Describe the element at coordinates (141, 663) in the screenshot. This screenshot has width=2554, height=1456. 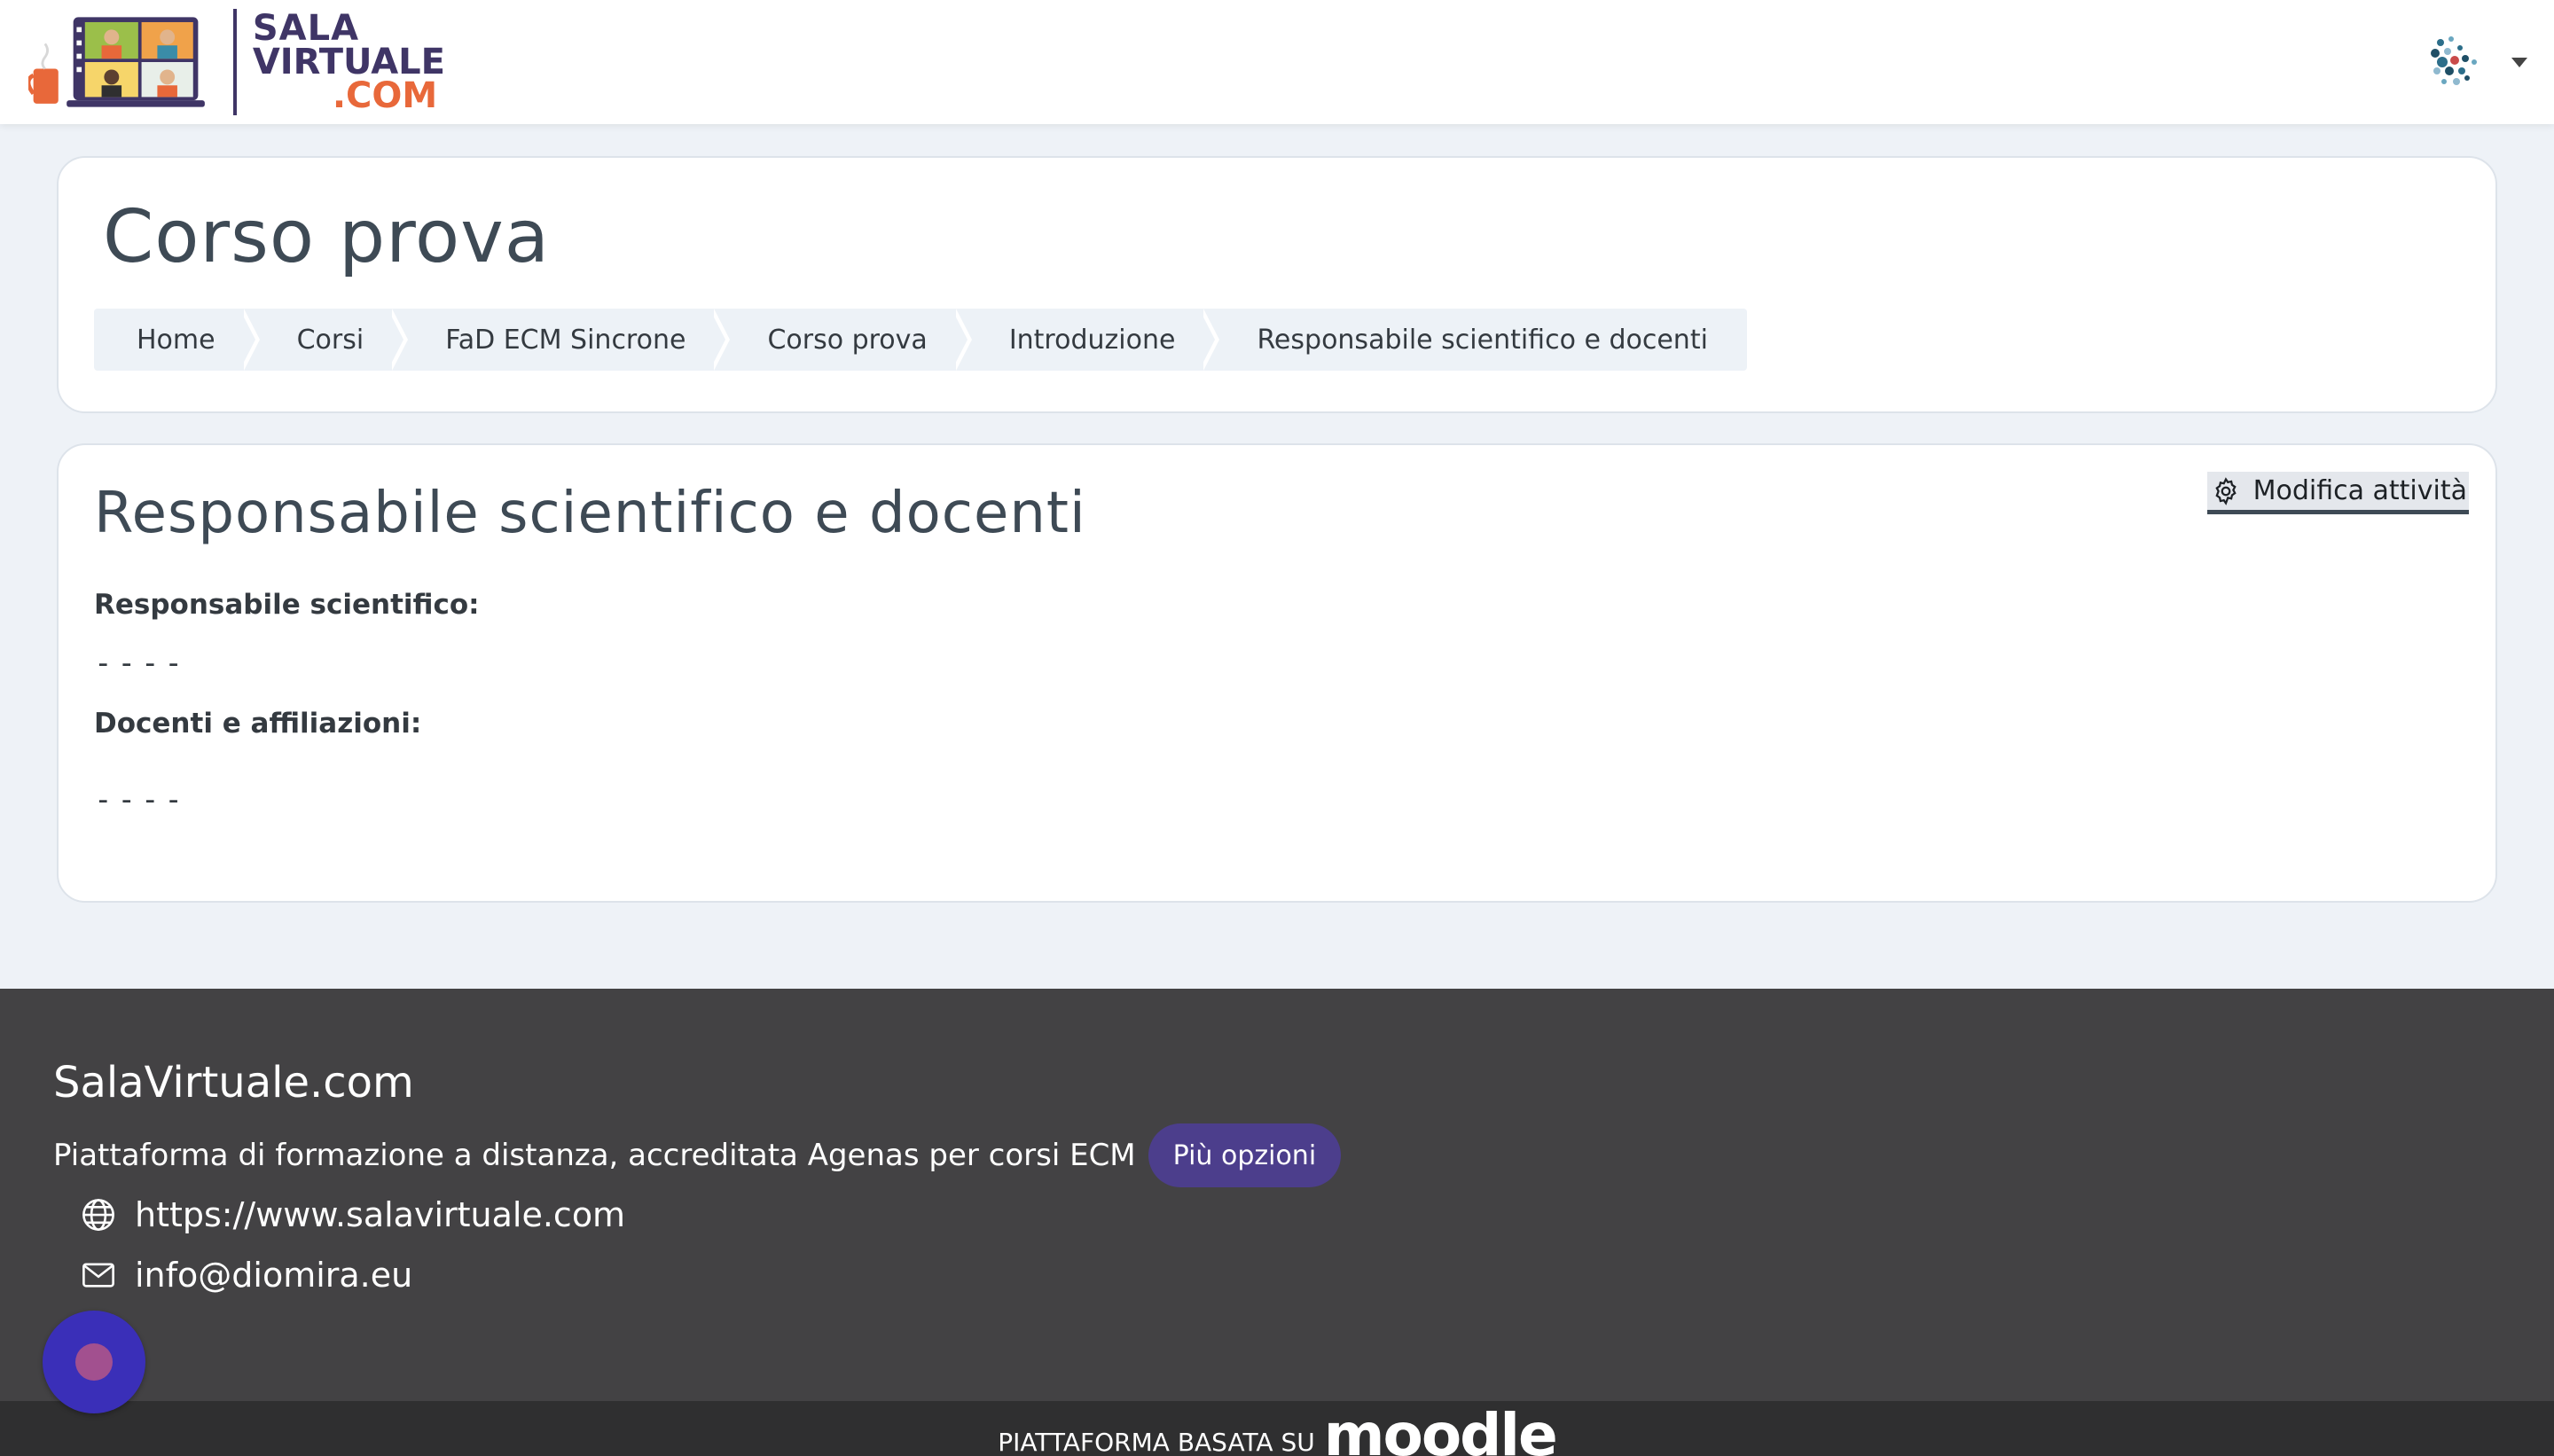
I see `responsabile-value: ----` at that location.